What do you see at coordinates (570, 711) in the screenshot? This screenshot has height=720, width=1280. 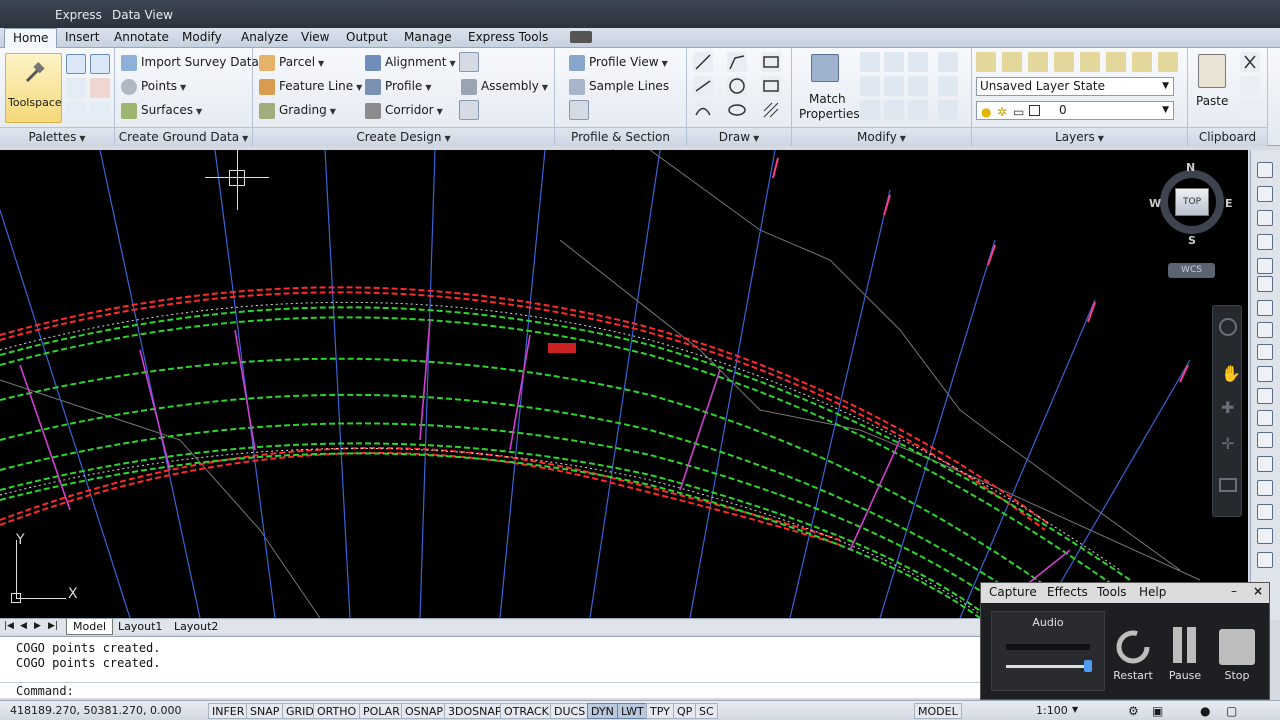 I see `toggle-ducs: DUCS` at bounding box center [570, 711].